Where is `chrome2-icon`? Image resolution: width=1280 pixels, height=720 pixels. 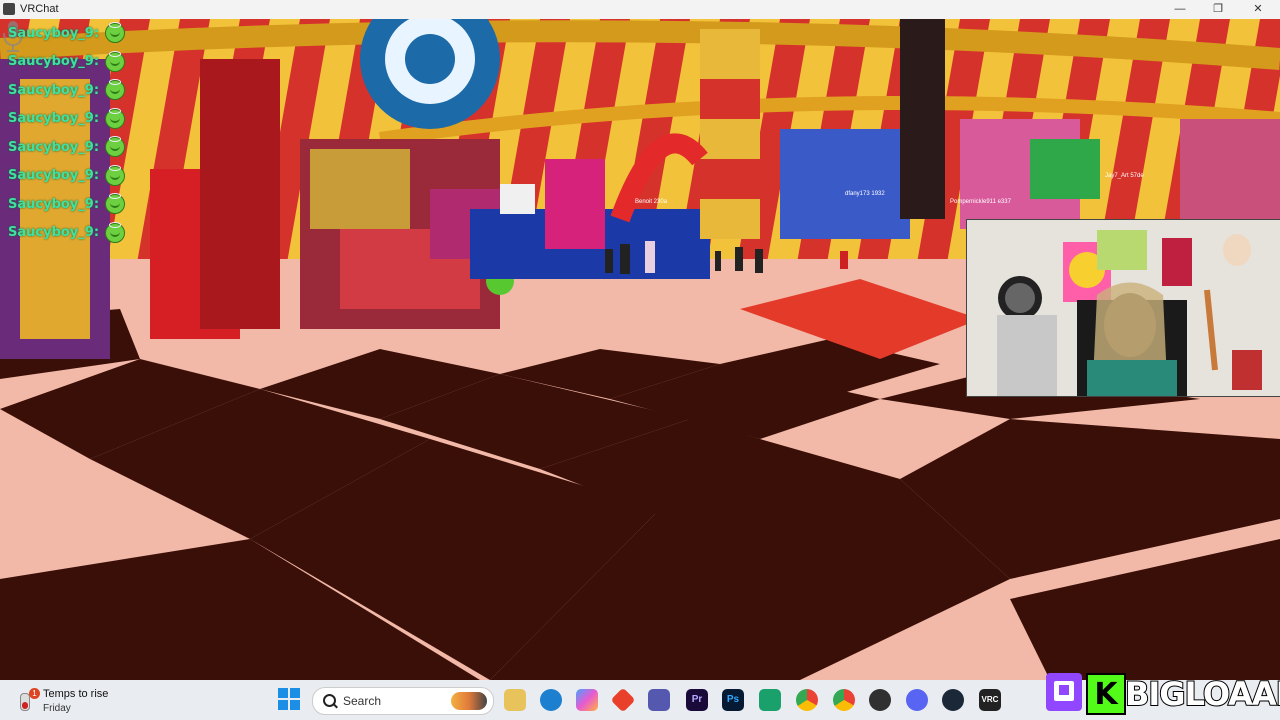 chrome2-icon is located at coordinates (844, 700).